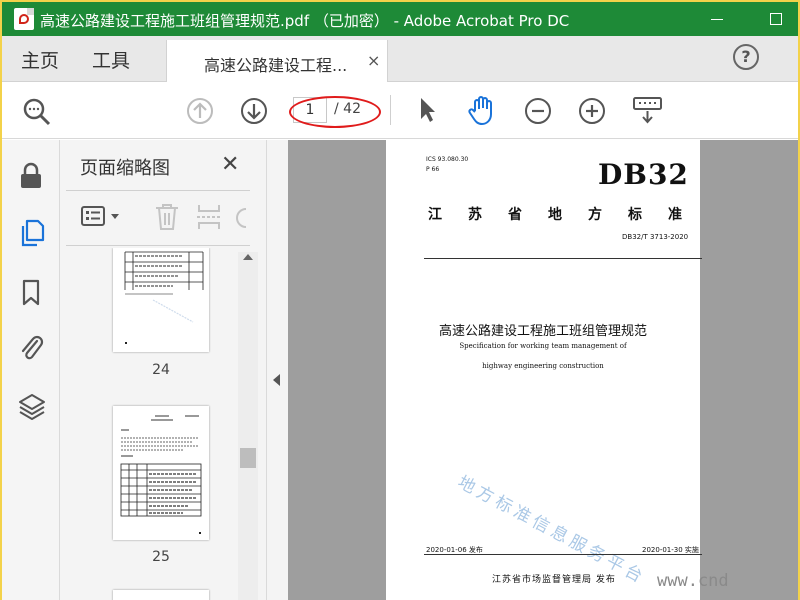  I want to click on hand-tool-icon, so click(482, 110).